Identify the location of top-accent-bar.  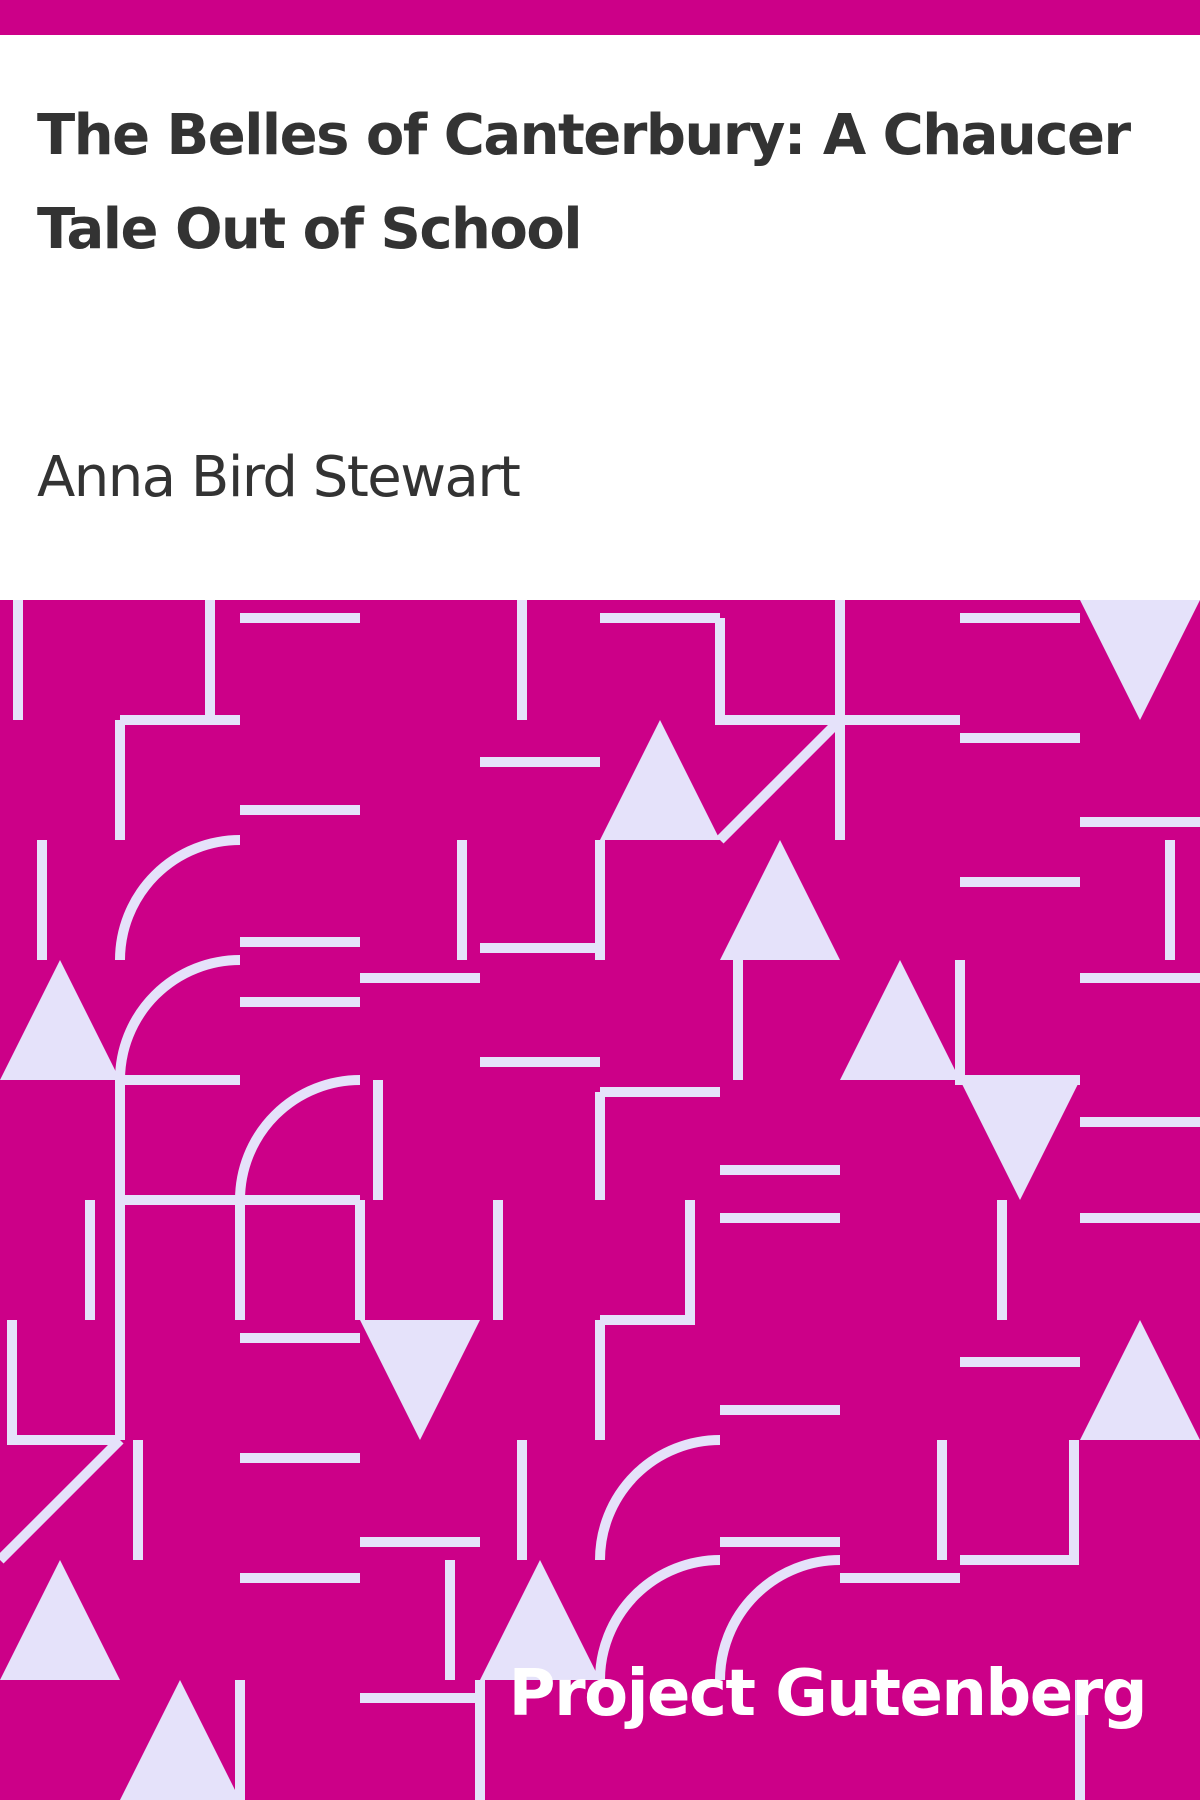
(600, 17).